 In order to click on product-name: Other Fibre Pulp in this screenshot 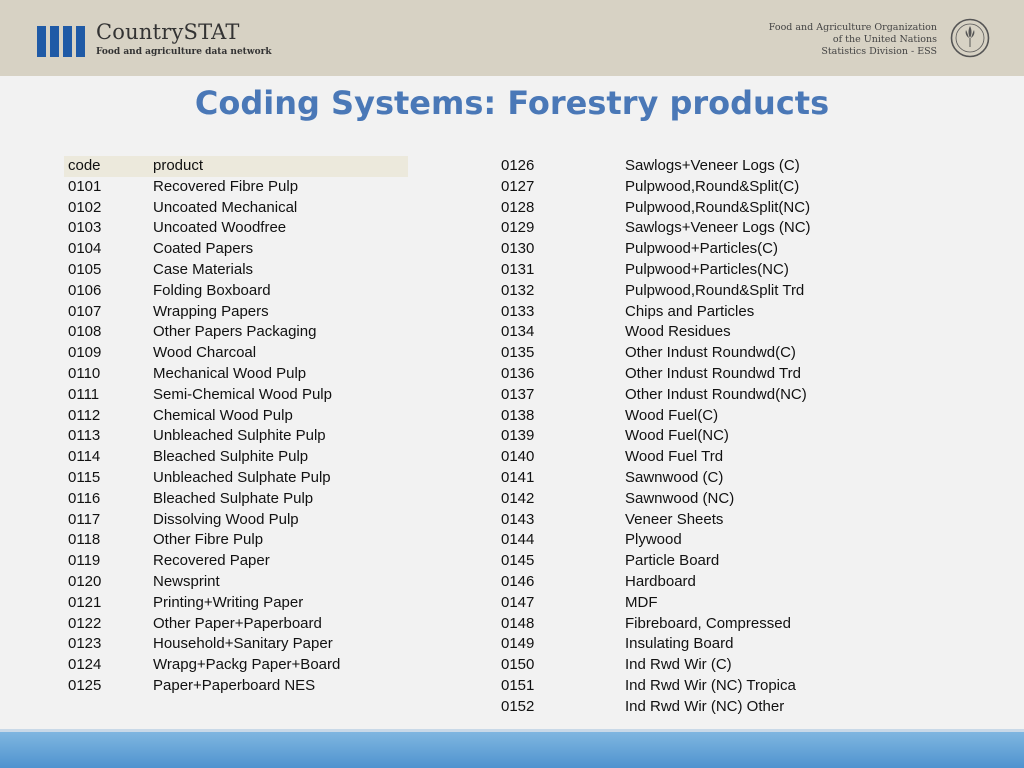, I will do `click(208, 540)`.